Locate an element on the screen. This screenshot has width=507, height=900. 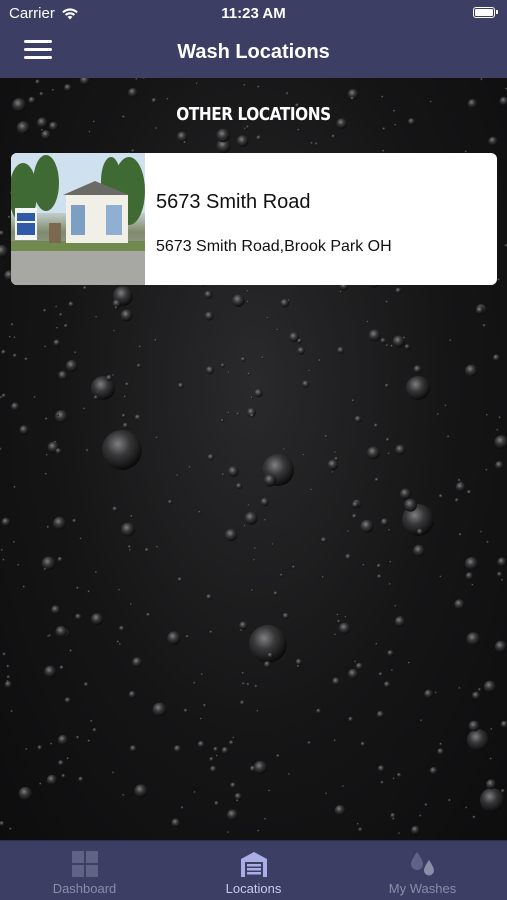
page-title: Wash Locations is located at coordinates (253, 52).